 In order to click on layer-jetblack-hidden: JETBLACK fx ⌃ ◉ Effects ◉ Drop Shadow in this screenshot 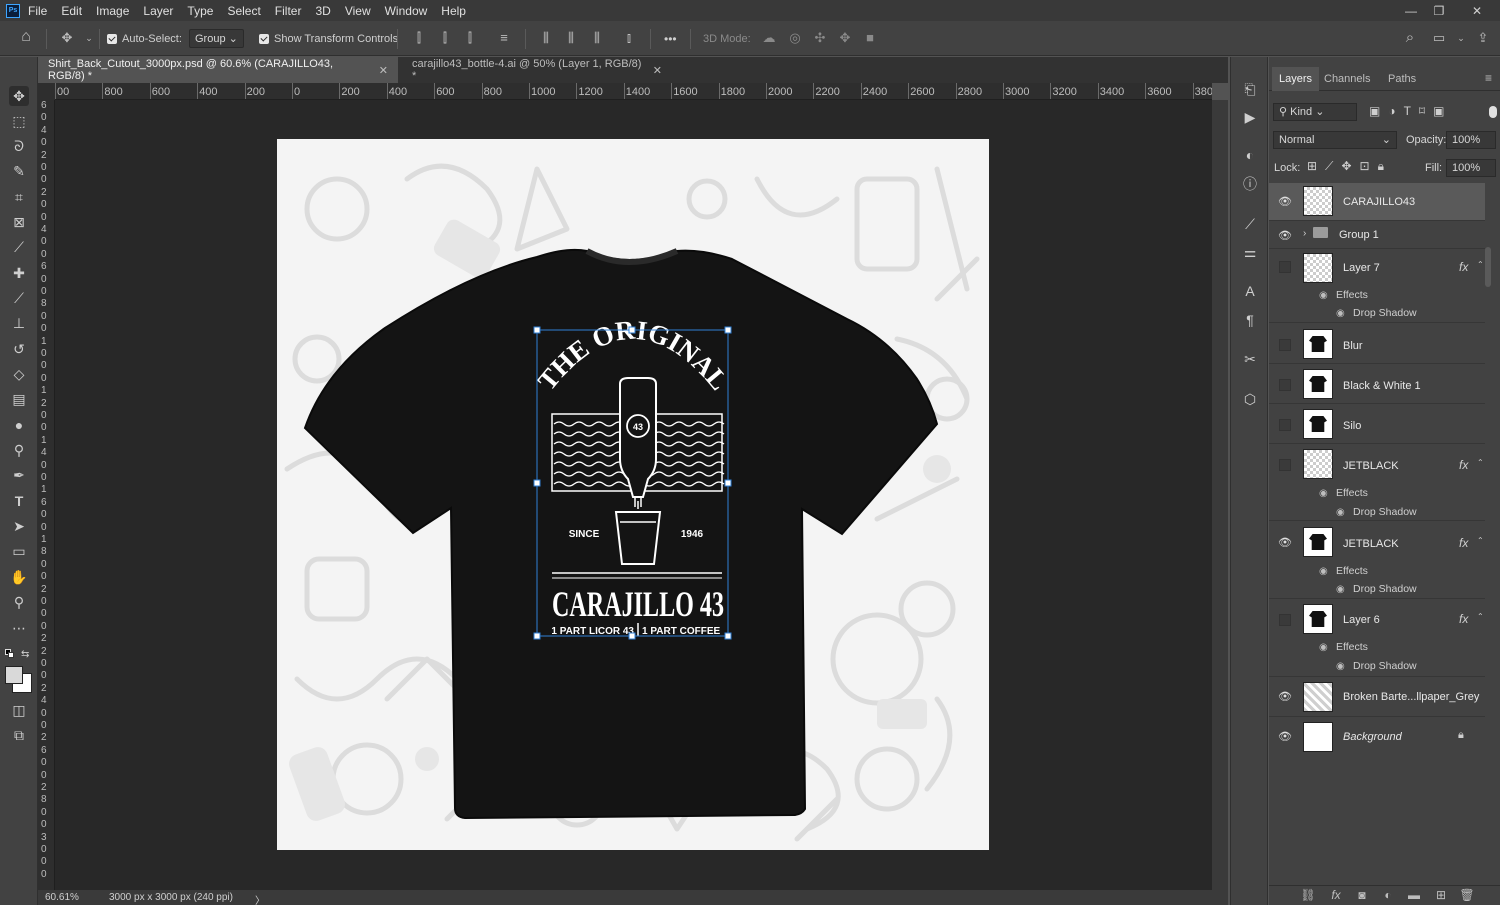, I will do `click(1377, 483)`.